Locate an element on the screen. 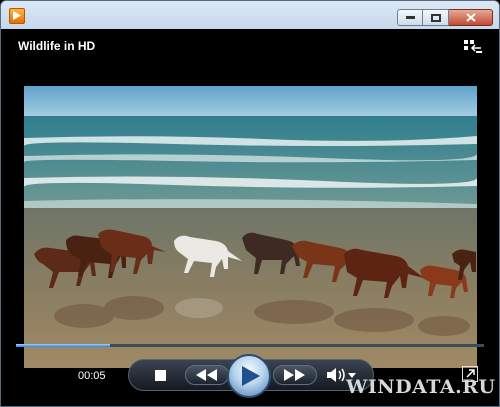  elapsed-time: 00:05 is located at coordinates (92, 376).